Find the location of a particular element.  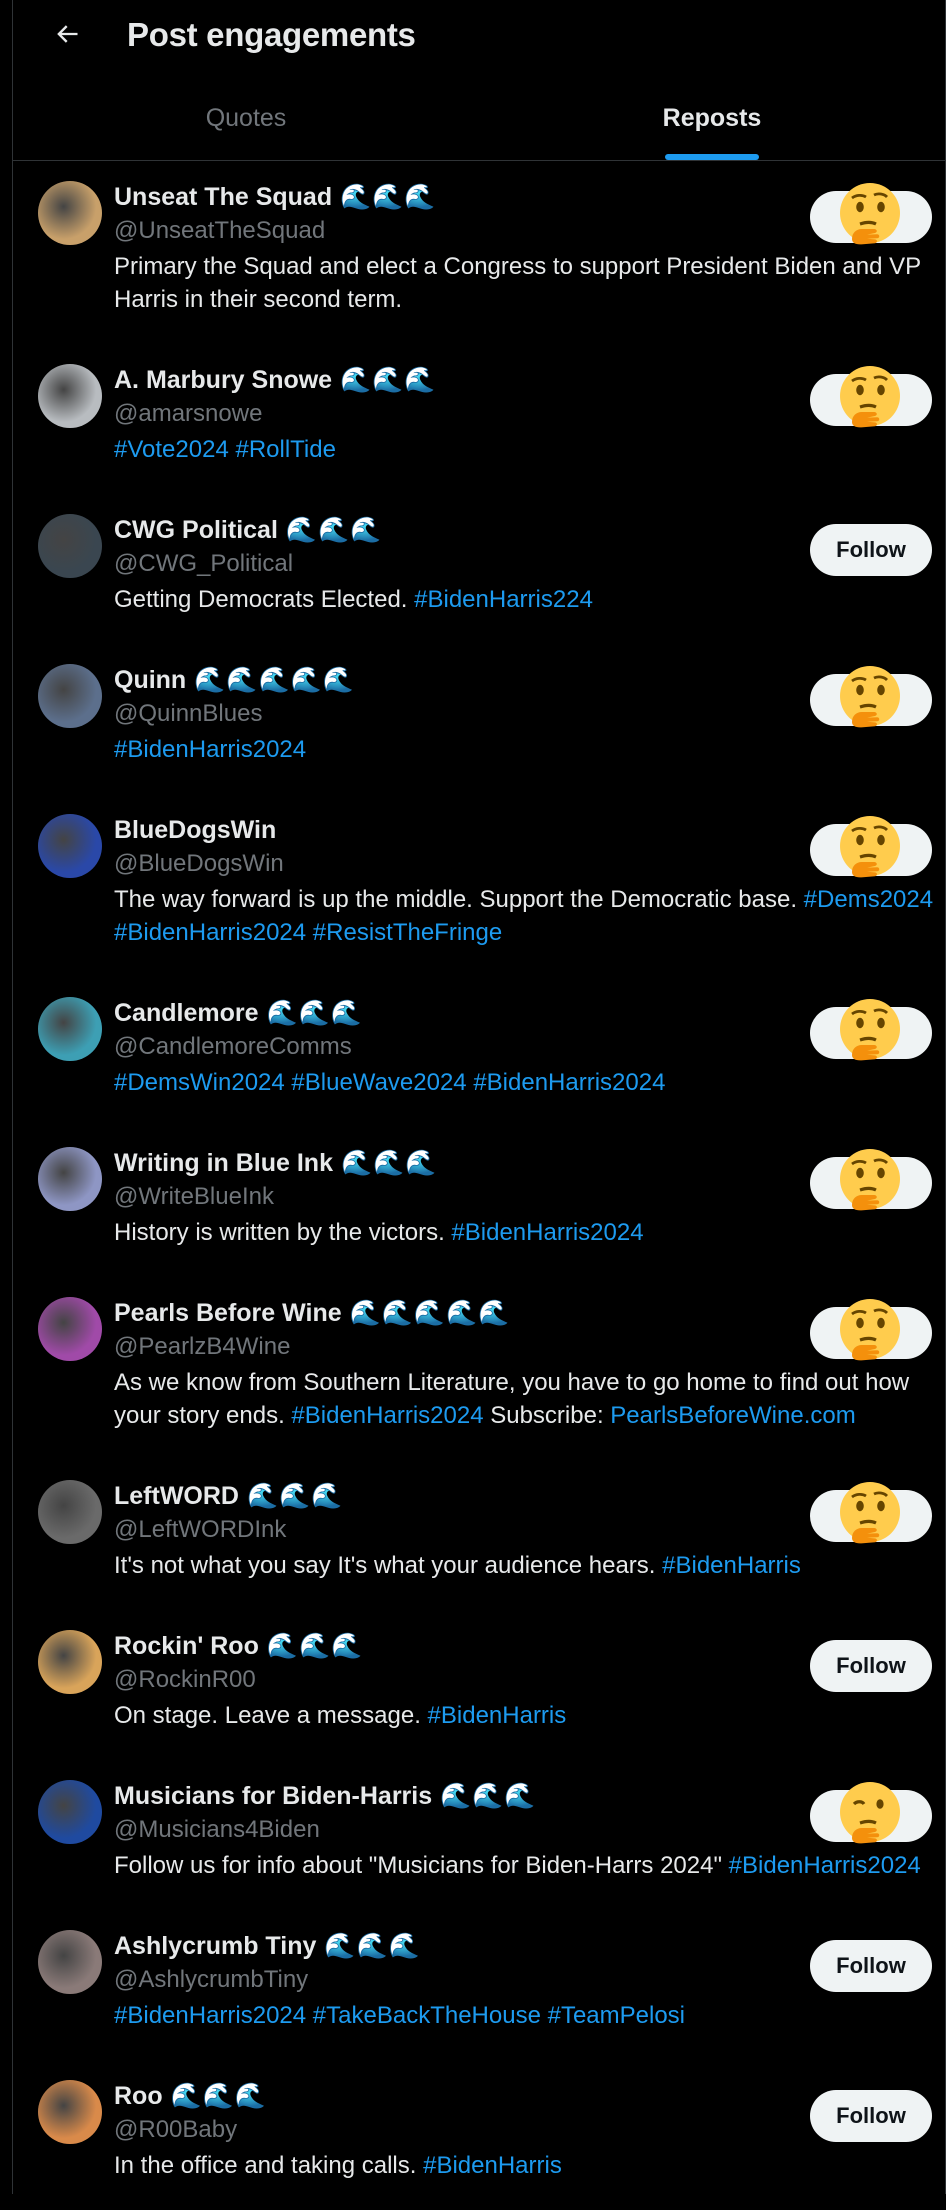

display-name: LeftWORD is located at coordinates (176, 1496).